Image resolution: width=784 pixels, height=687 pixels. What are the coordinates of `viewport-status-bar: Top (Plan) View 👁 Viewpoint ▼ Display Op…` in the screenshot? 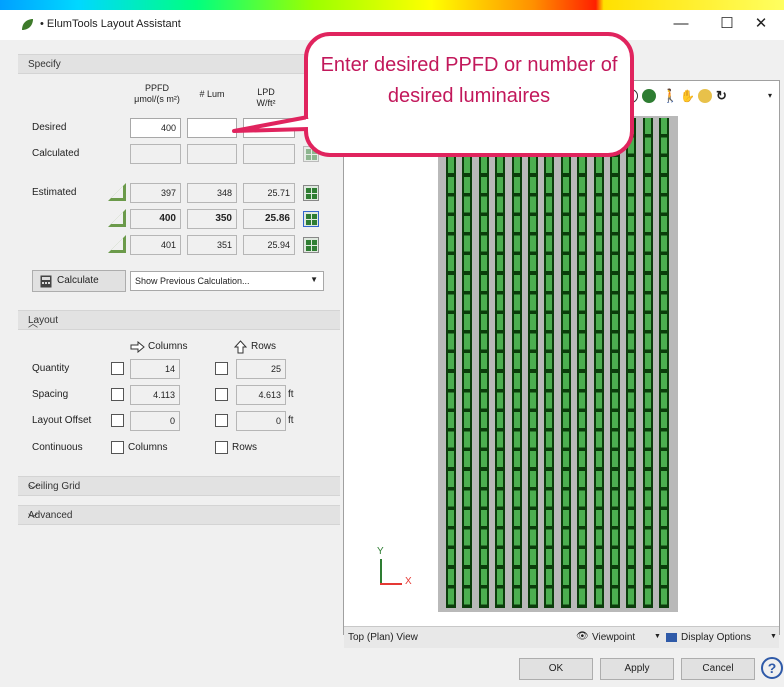 It's located at (561, 637).